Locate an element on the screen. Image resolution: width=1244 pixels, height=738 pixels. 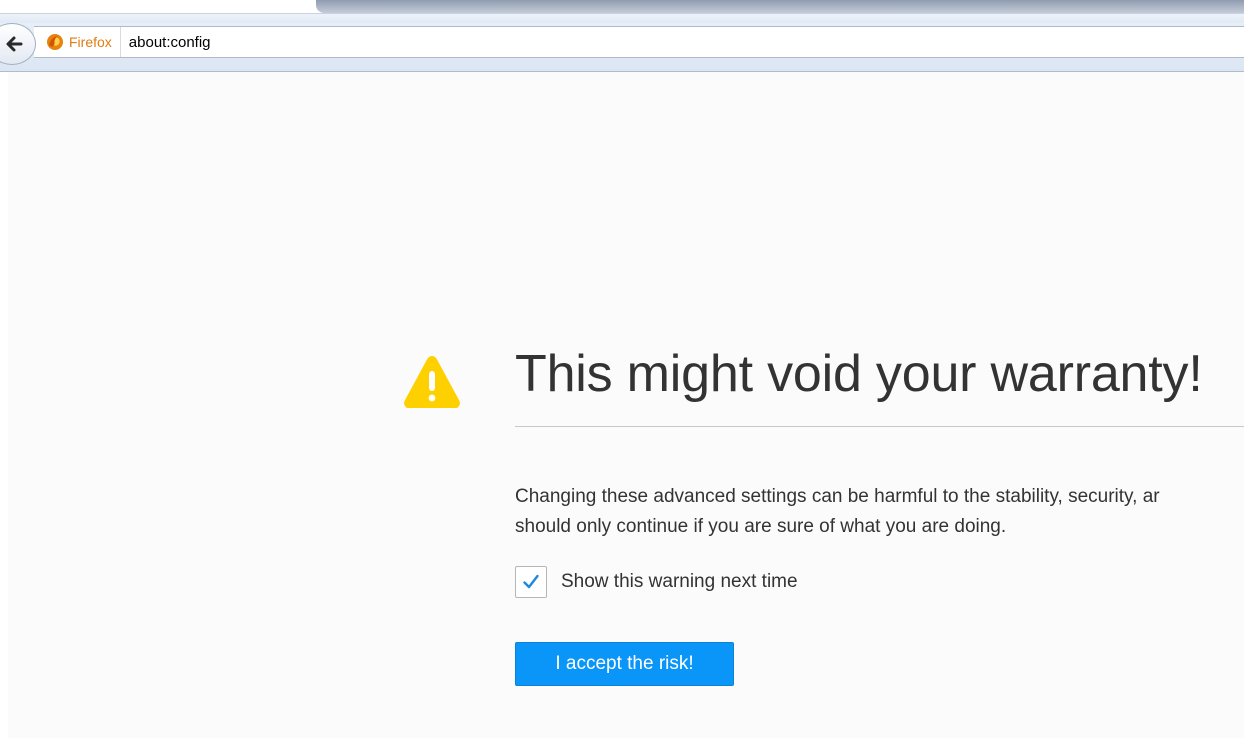
navigation-toolbar: Firefox is located at coordinates (622, 47).